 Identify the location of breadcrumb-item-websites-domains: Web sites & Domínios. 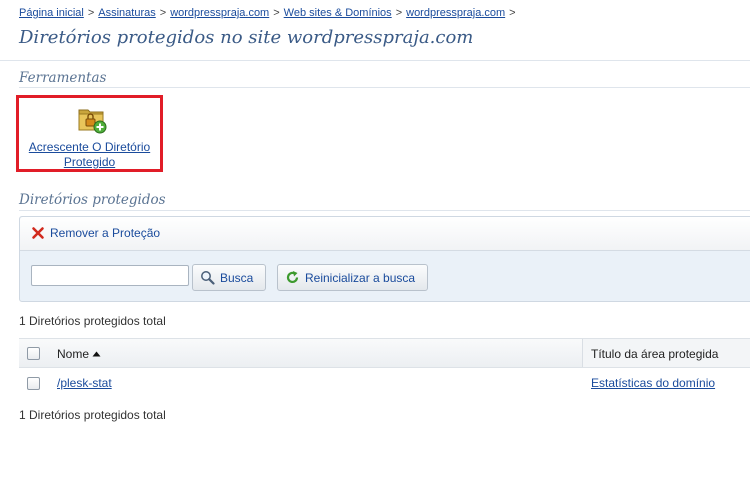
(338, 13).